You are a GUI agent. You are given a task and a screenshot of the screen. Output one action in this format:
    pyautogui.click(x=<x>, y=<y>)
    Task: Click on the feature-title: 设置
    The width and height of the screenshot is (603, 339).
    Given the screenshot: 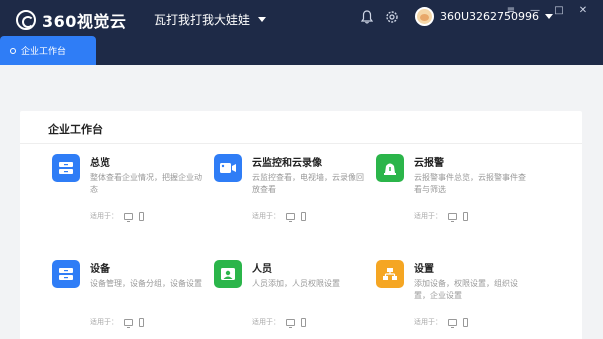 What is the action you would take?
    pyautogui.click(x=424, y=269)
    